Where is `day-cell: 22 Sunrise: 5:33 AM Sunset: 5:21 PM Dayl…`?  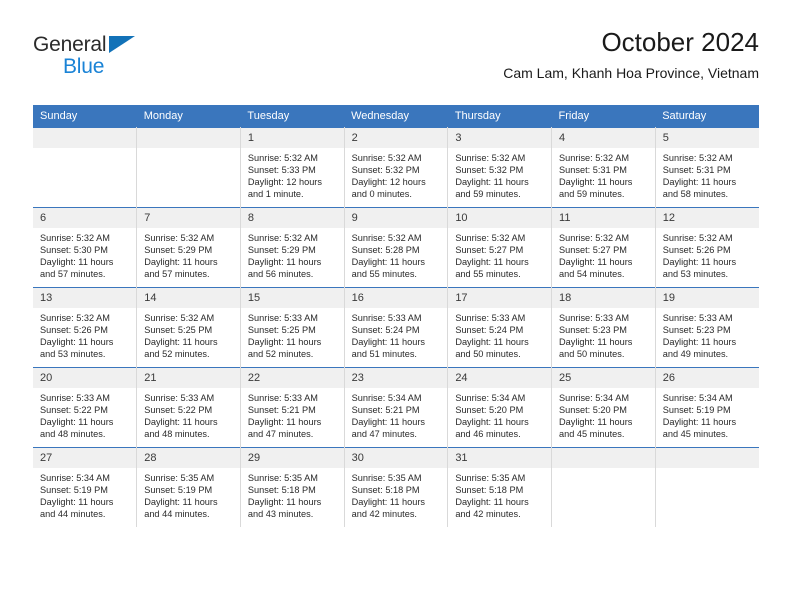 day-cell: 22 Sunrise: 5:33 AM Sunset: 5:21 PM Dayl… is located at coordinates (292, 407).